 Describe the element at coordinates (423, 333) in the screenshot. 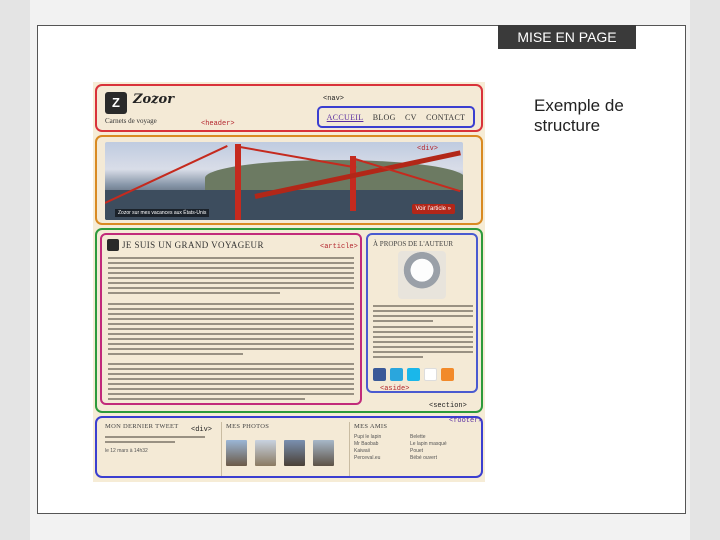

I see `aside-text` at that location.